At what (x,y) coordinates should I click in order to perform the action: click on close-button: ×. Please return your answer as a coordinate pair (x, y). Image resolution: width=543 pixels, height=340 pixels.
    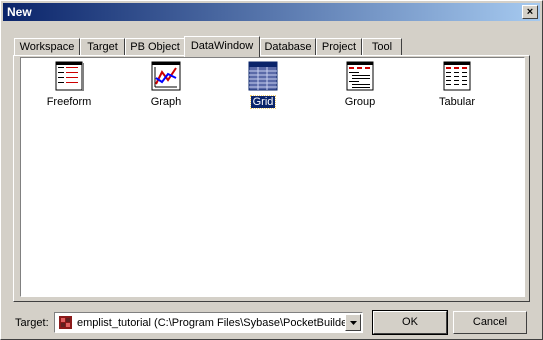
    Looking at the image, I should click on (530, 12).